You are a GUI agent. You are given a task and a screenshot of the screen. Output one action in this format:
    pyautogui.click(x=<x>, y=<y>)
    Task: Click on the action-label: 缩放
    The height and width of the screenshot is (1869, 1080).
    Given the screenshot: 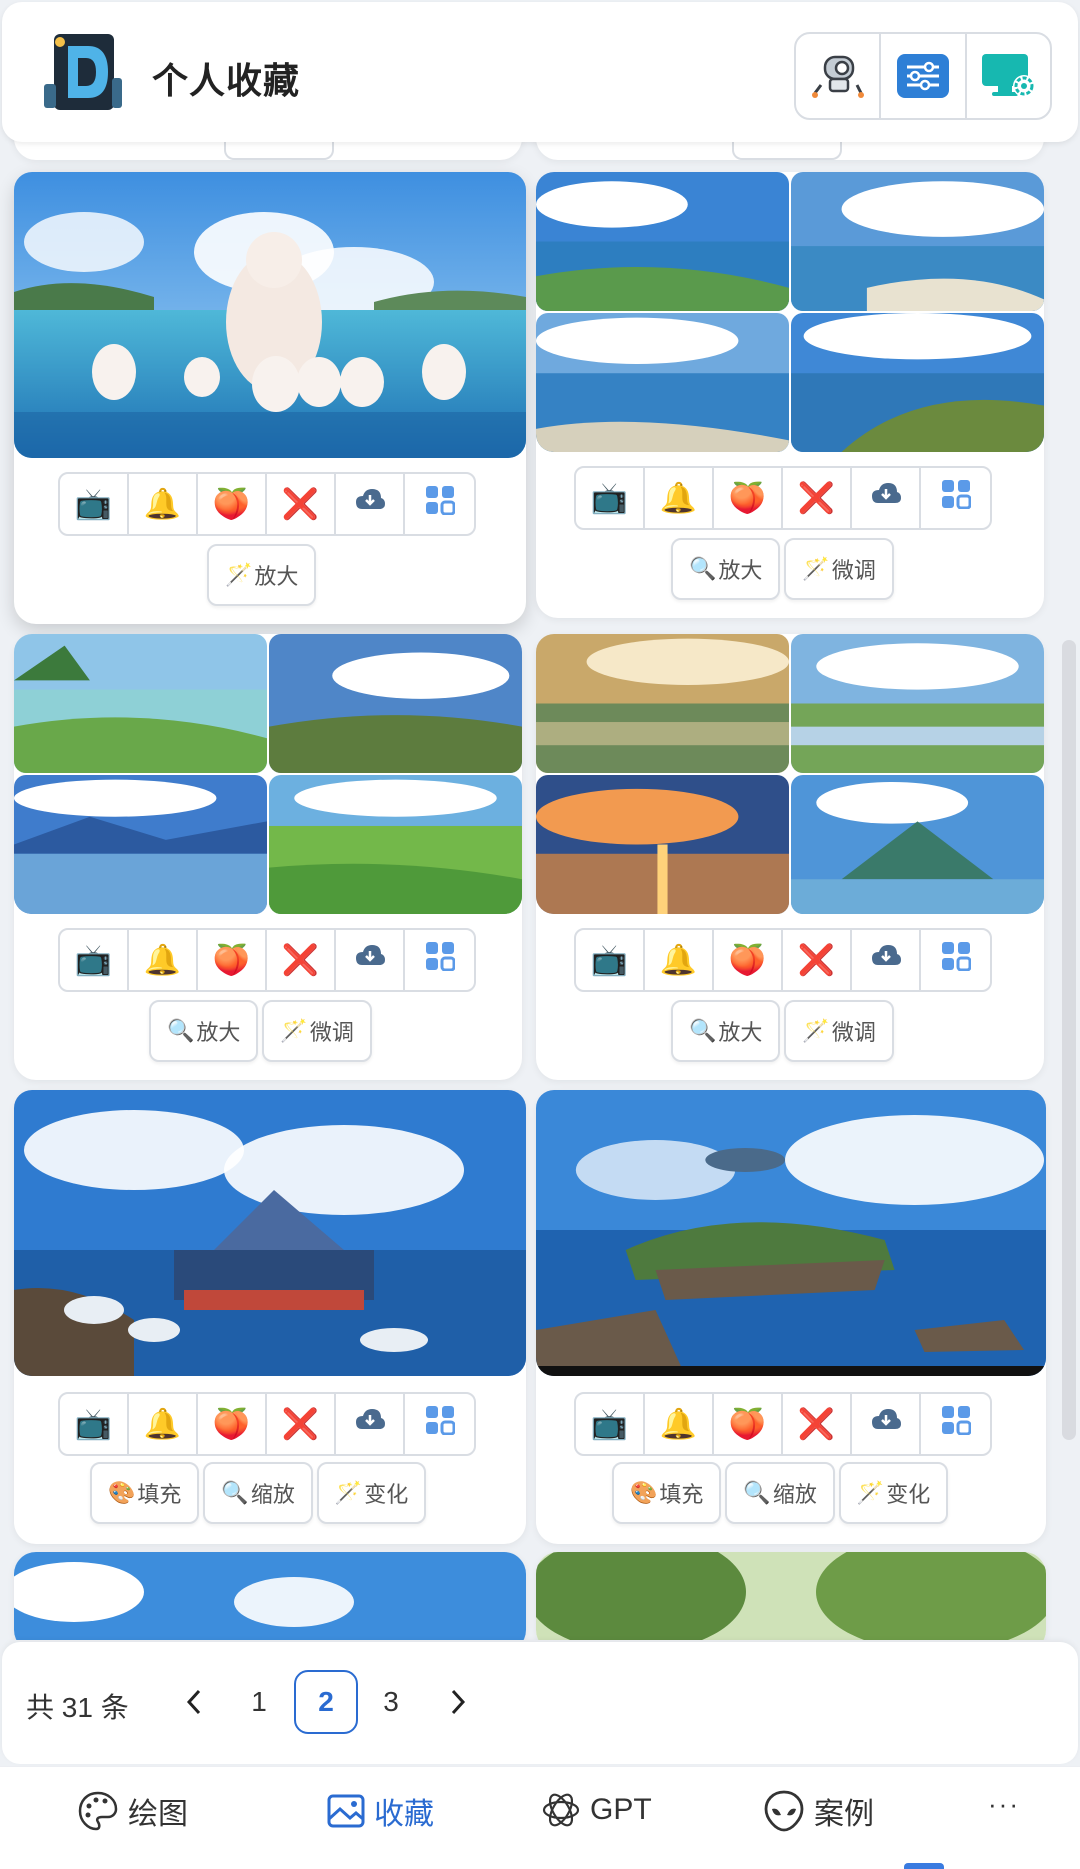 What is the action you would take?
    pyautogui.click(x=272, y=1494)
    